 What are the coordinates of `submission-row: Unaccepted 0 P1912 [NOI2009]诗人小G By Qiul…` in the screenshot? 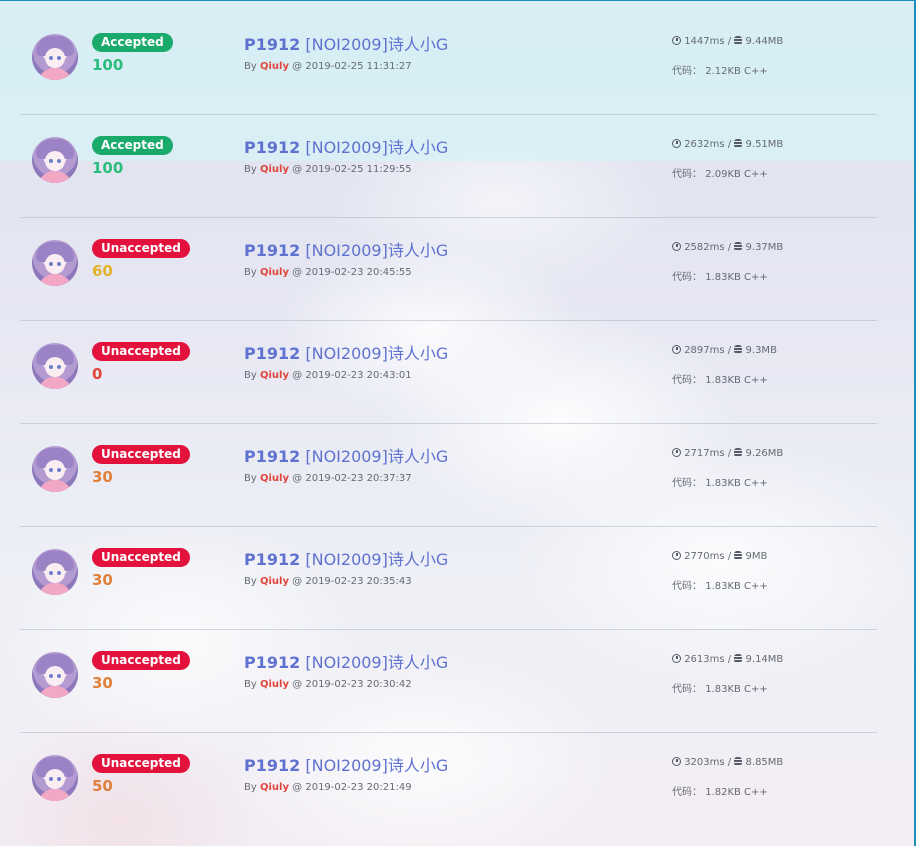 It's located at (448, 372).